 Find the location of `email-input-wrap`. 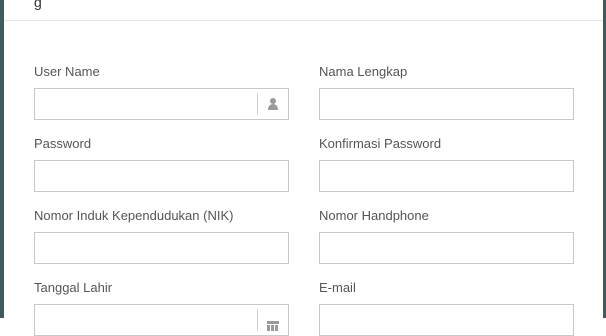

email-input-wrap is located at coordinates (446, 320).